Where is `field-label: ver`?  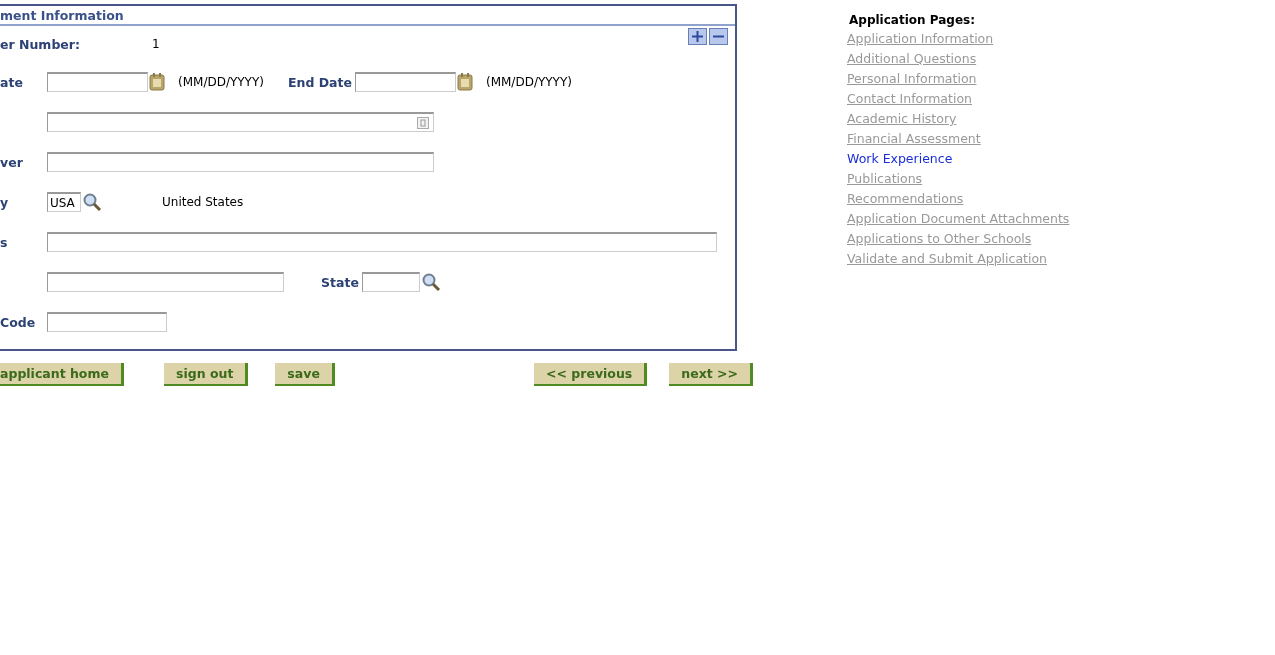 field-label: ver is located at coordinates (12, 162).